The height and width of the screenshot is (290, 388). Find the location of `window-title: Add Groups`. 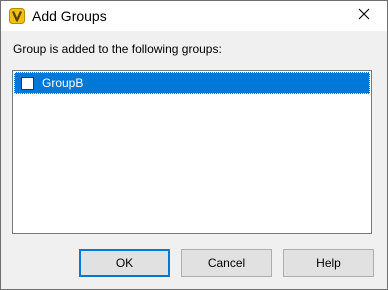

window-title: Add Groups is located at coordinates (69, 16).